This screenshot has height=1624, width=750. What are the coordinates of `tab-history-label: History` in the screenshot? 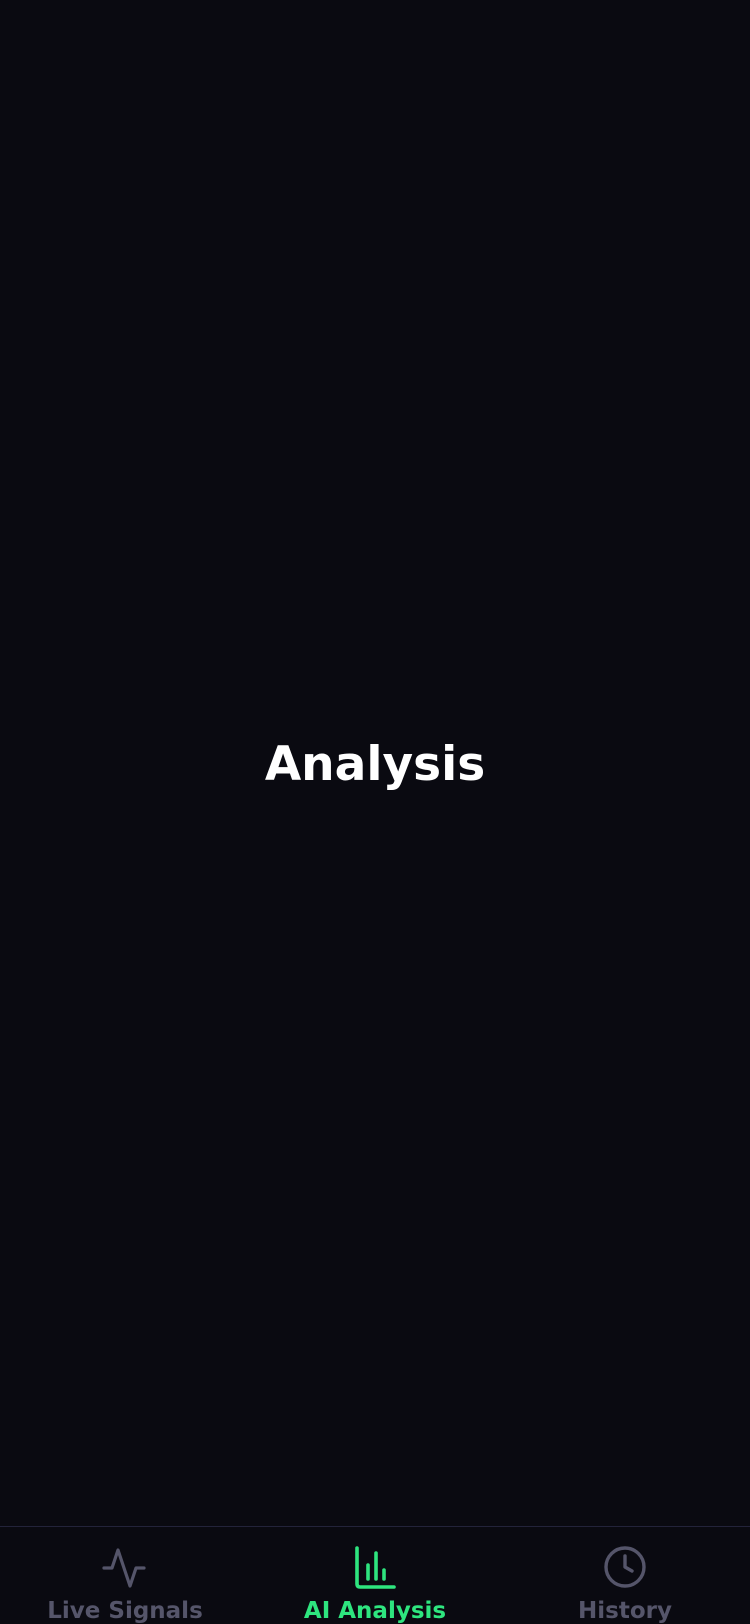 It's located at (625, 1611).